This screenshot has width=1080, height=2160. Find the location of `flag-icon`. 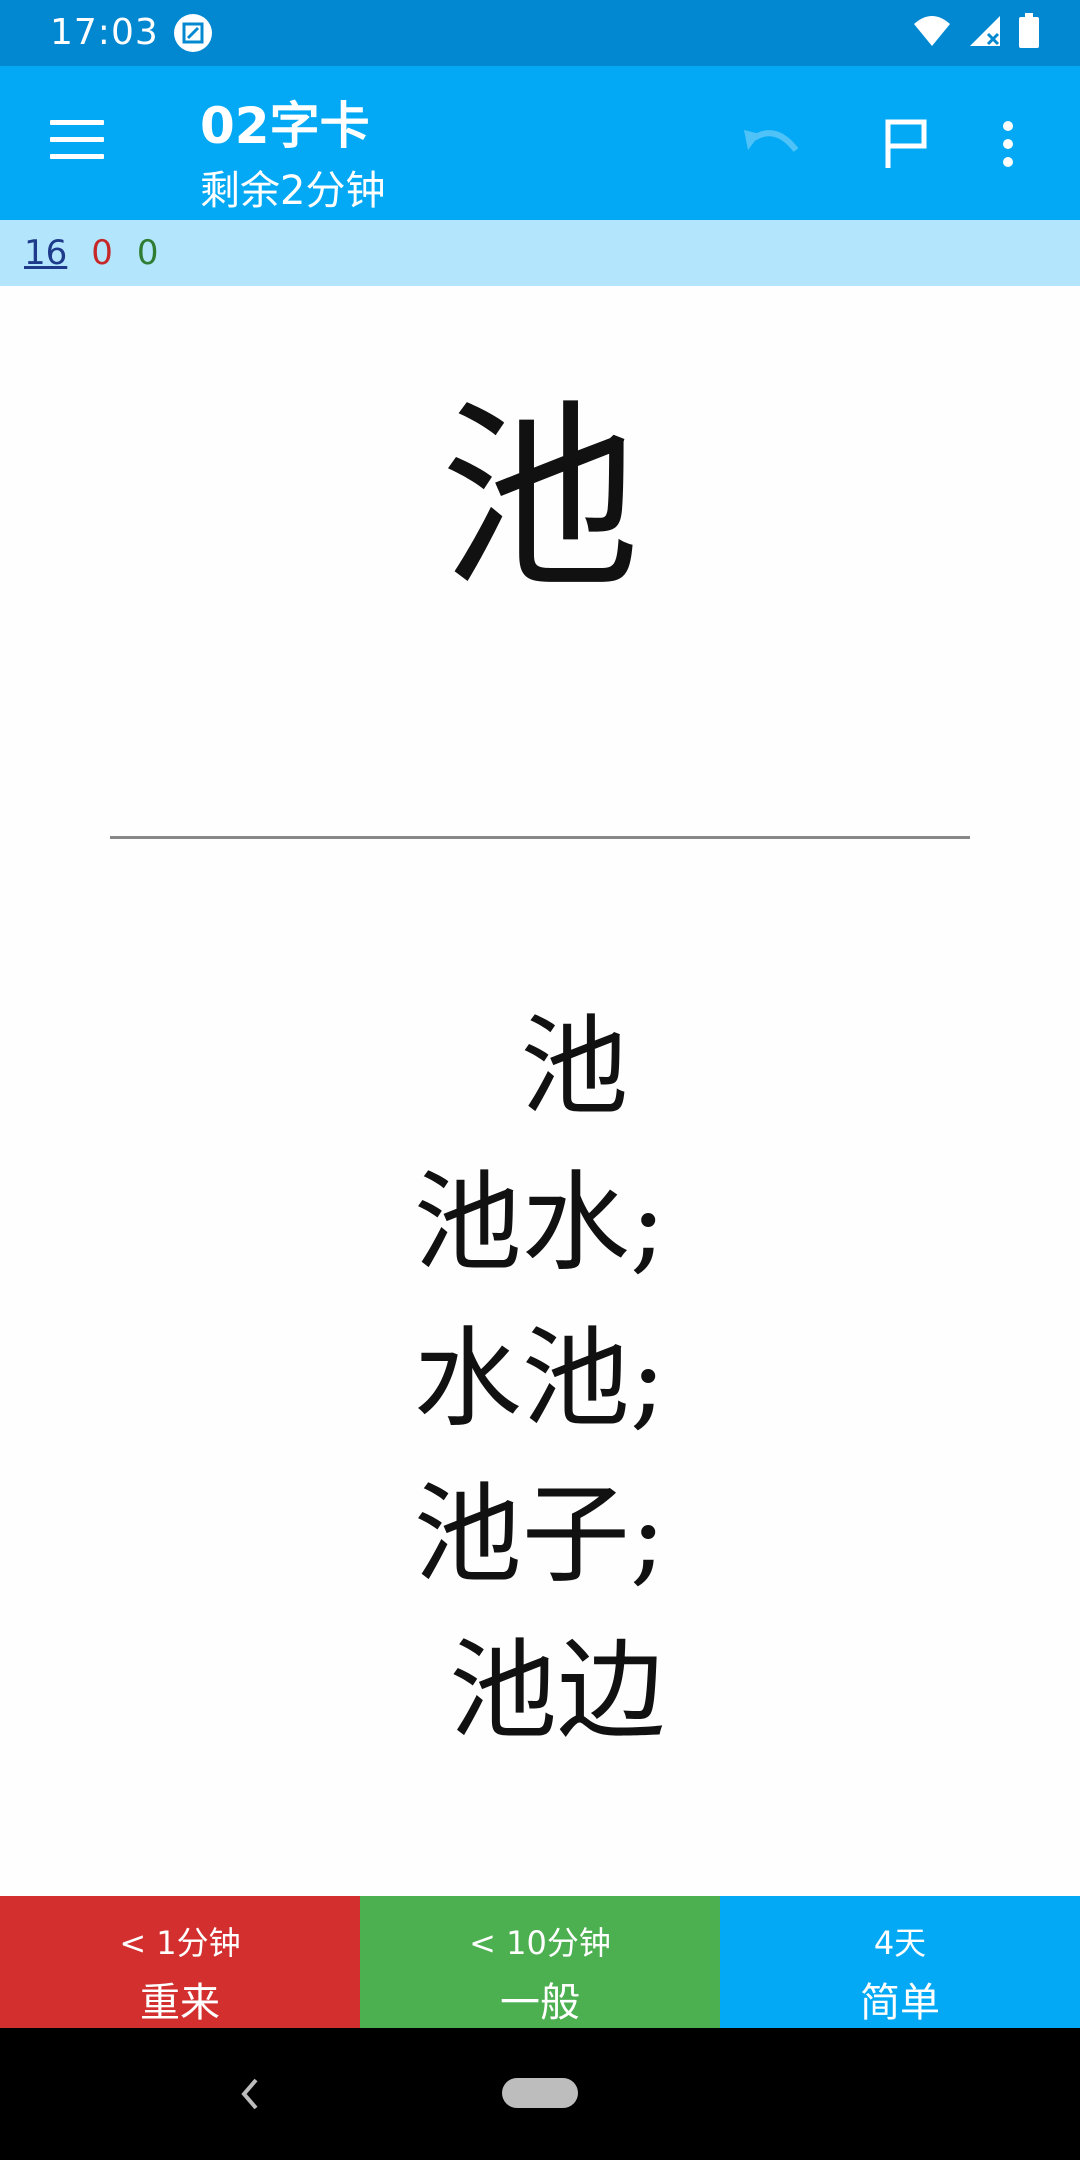

flag-icon is located at coordinates (906, 144).